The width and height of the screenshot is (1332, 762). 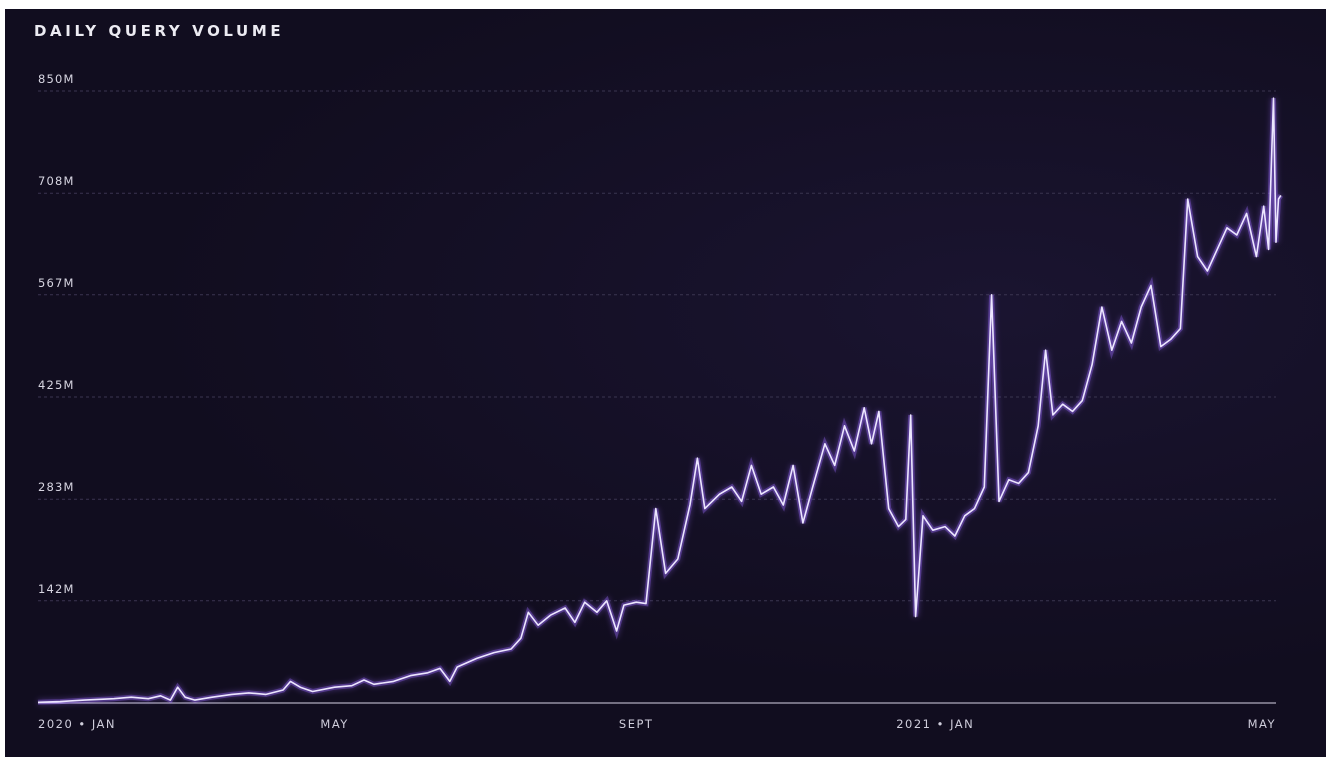 What do you see at coordinates (56, 181) in the screenshot?
I see `y-tick-label: 708M` at bounding box center [56, 181].